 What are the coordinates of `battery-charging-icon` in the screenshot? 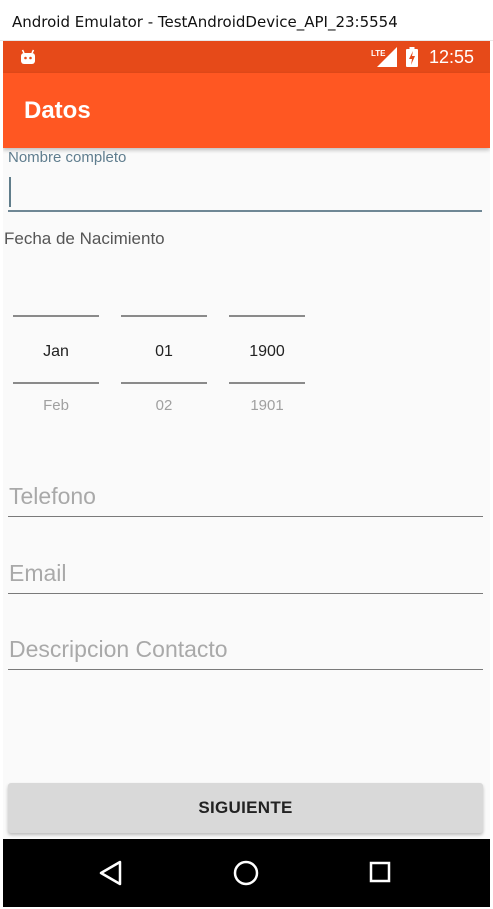 It's located at (412, 57).